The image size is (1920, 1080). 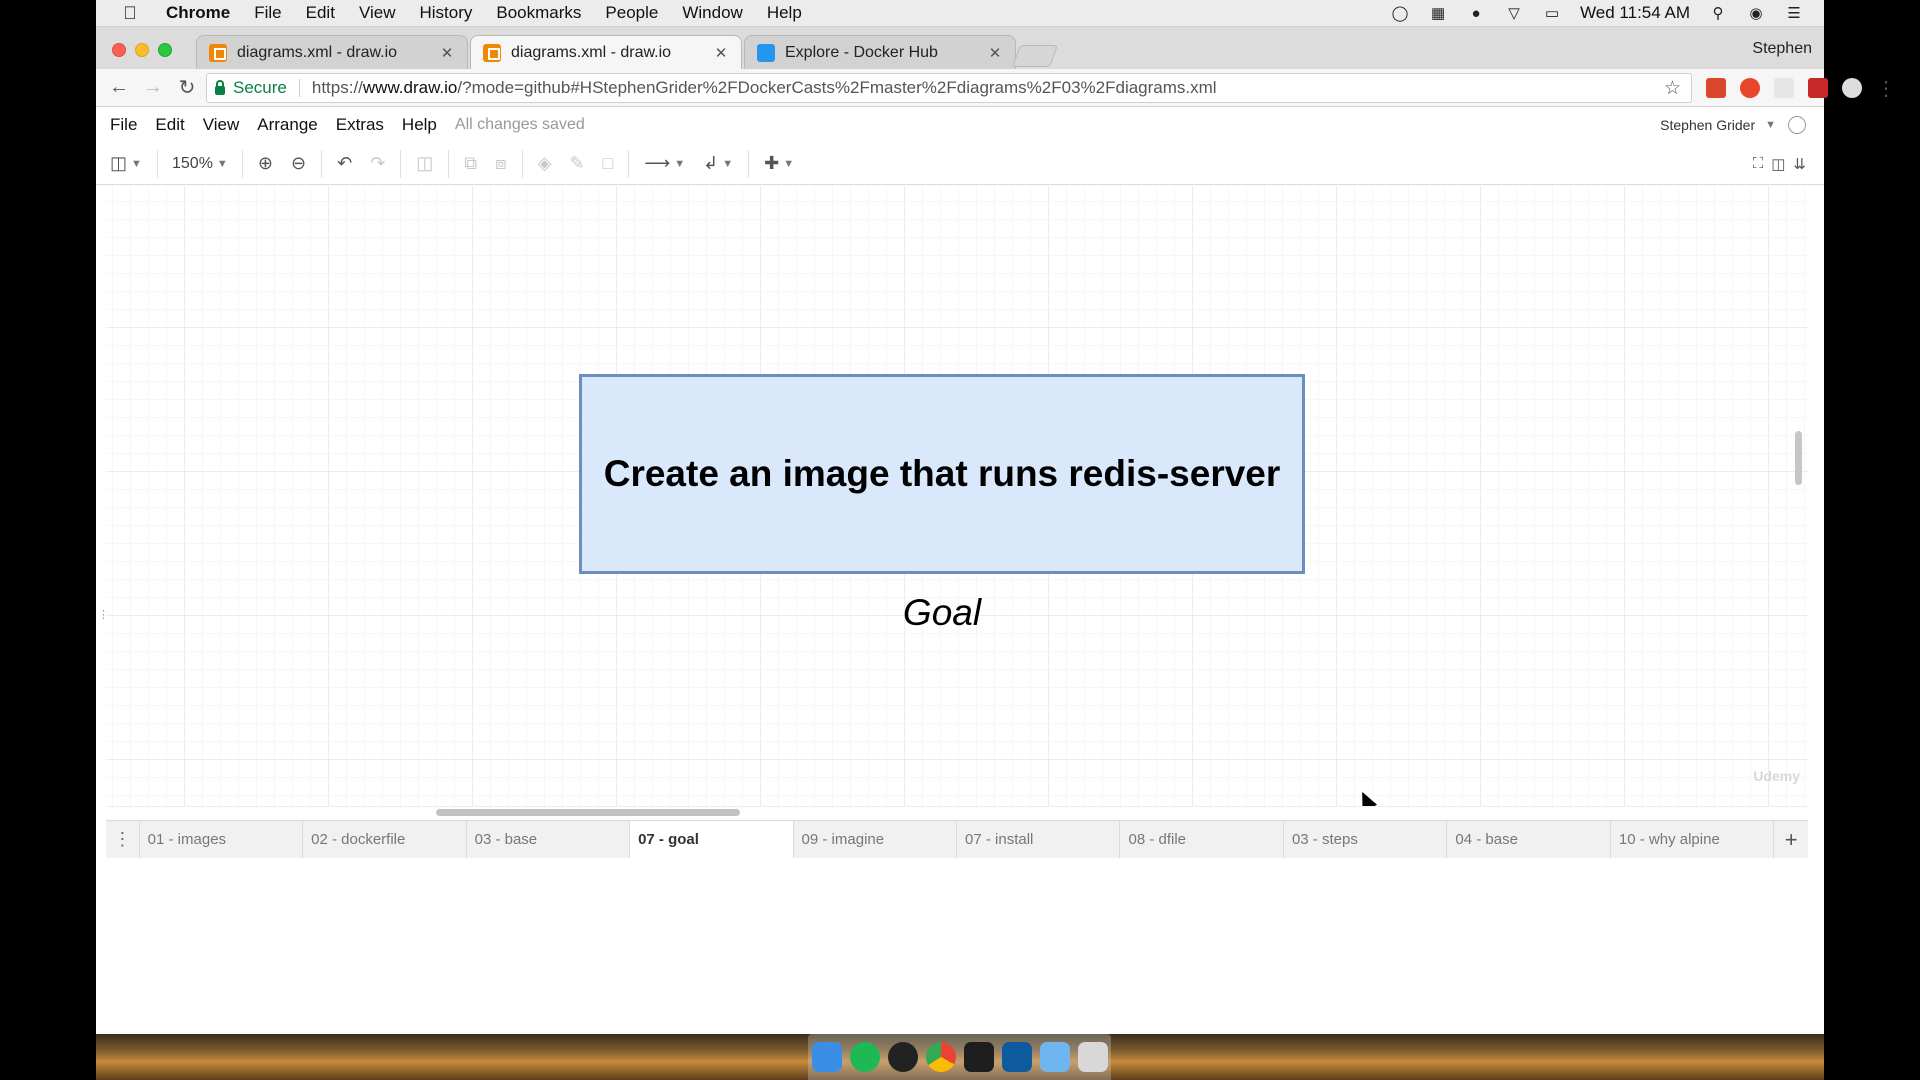 What do you see at coordinates (360, 125) in the screenshot?
I see `drawio-menu-extras: Extras` at bounding box center [360, 125].